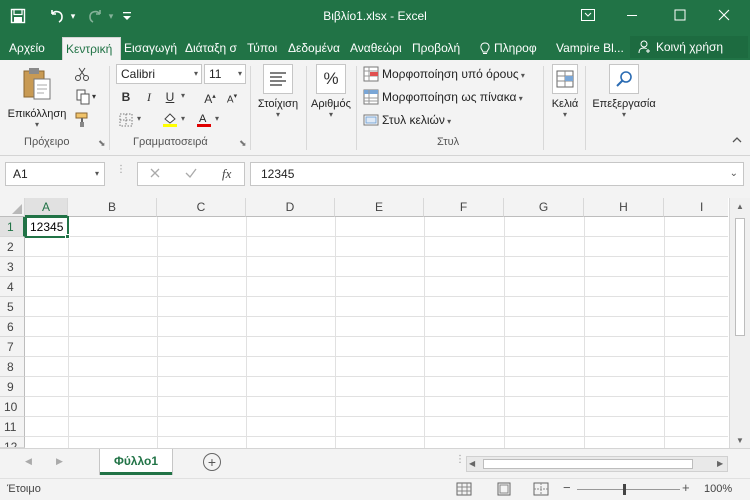  What do you see at coordinates (12, 247) in the screenshot?
I see `row-header: 2` at bounding box center [12, 247].